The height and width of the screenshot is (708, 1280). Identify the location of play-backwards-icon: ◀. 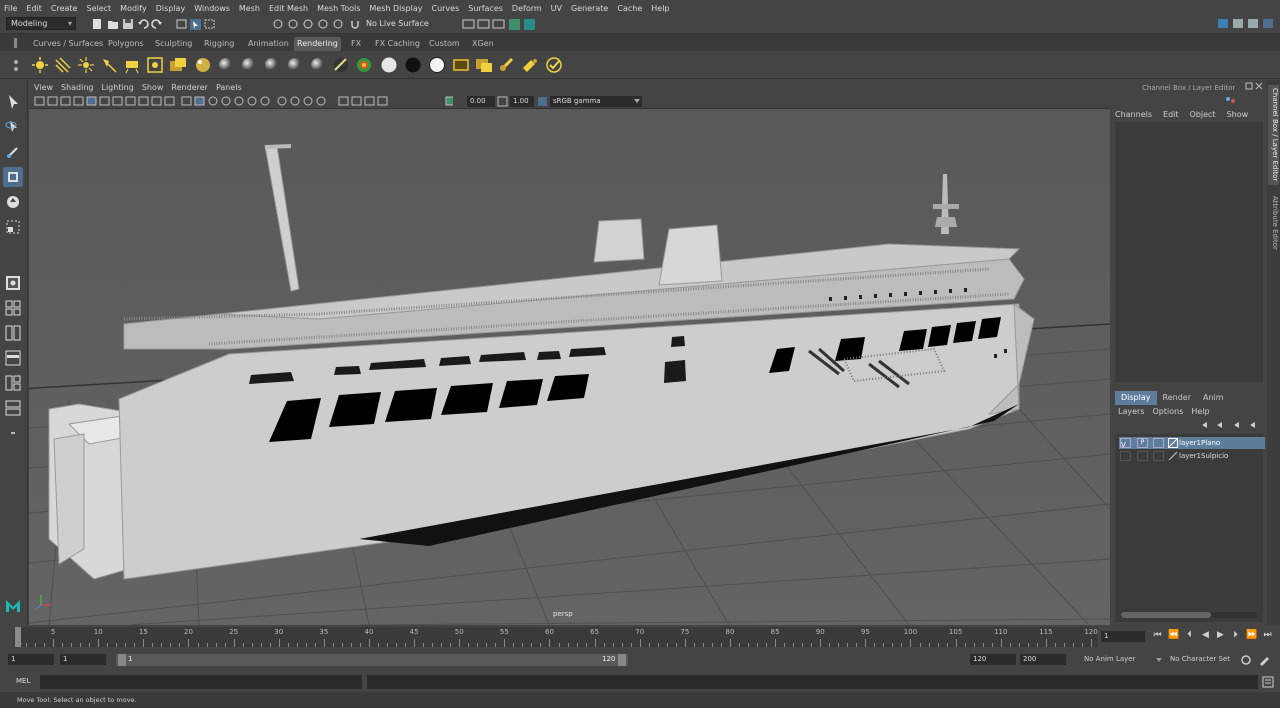
(1205, 635).